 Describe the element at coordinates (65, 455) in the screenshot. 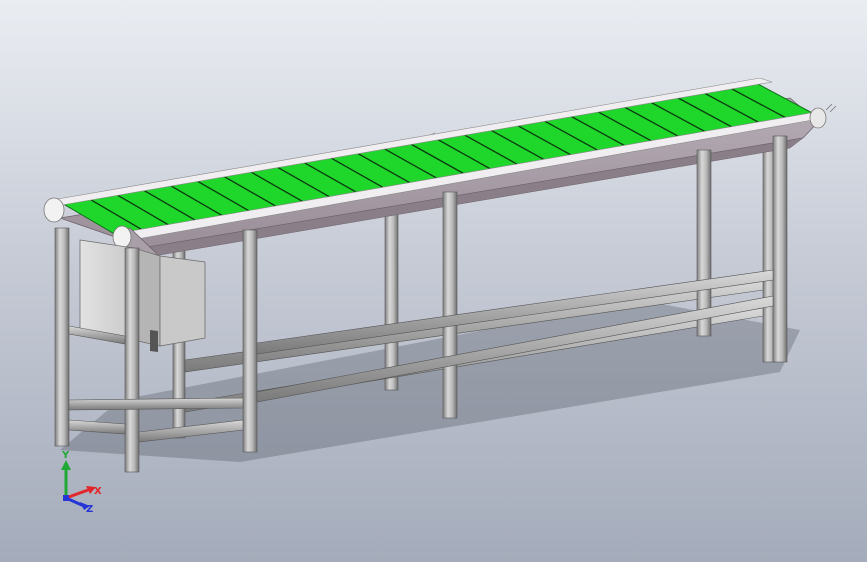

I see `triad-y-label: Y` at that location.